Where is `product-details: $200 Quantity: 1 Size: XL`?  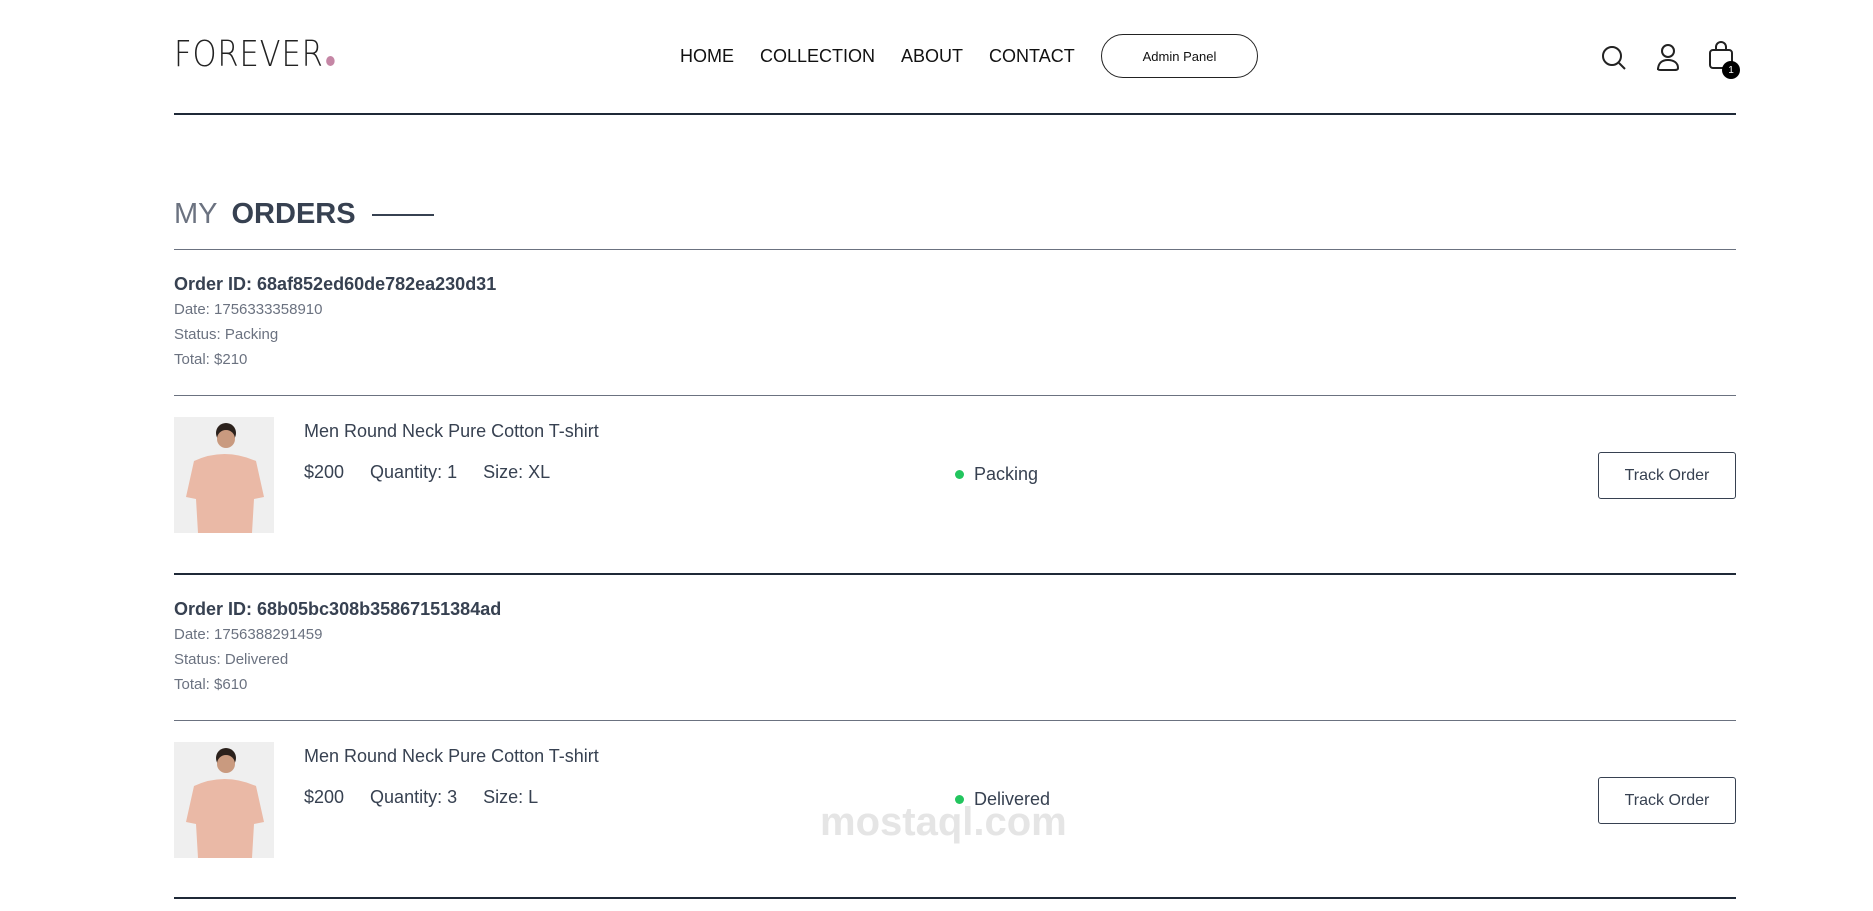
product-details: $200 Quantity: 1 Size: XL is located at coordinates (427, 472).